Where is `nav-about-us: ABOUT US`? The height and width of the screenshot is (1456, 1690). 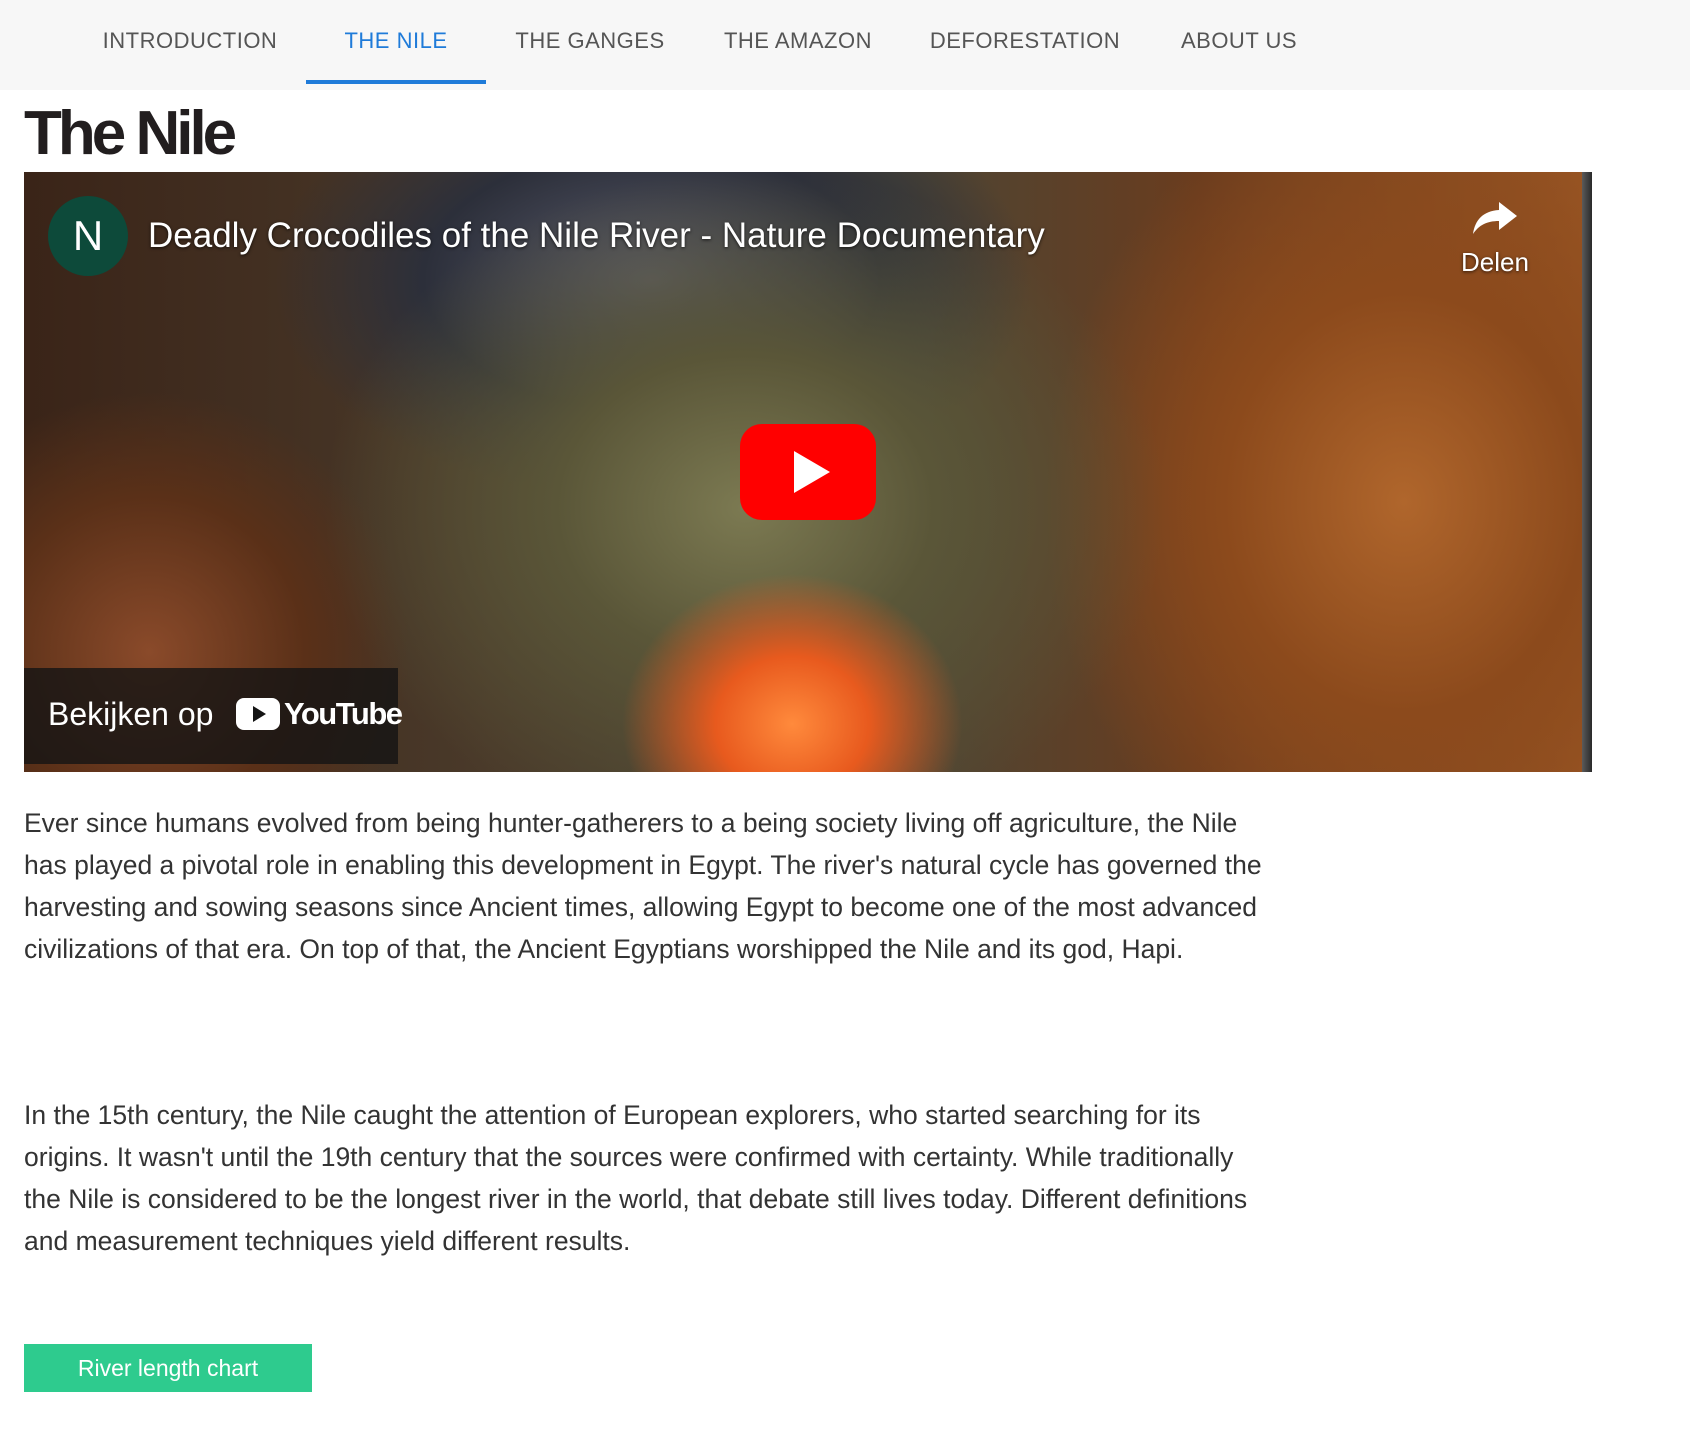 nav-about-us: ABOUT US is located at coordinates (1239, 42).